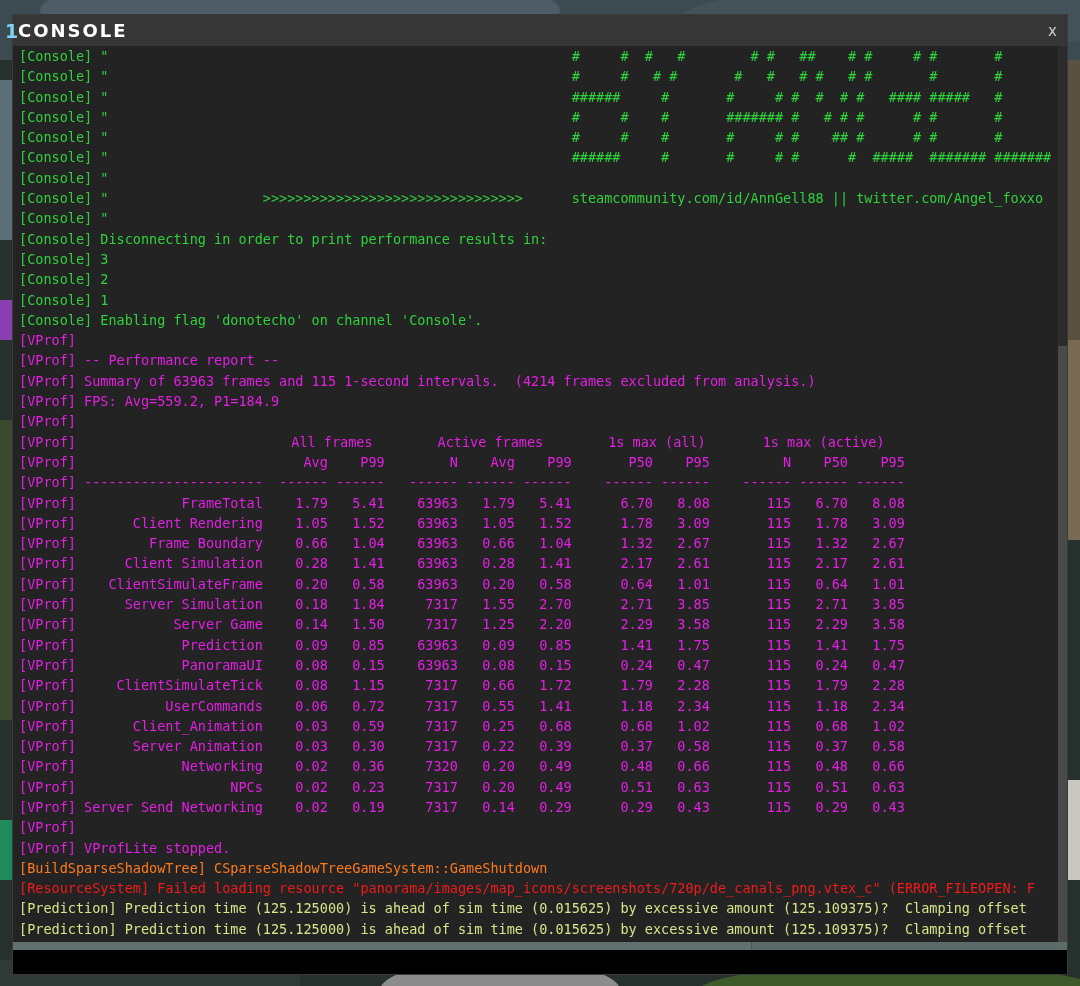 The width and height of the screenshot is (1080, 986). Describe the element at coordinates (831, 563) in the screenshot. I see `table-cell: 2.17` at that location.